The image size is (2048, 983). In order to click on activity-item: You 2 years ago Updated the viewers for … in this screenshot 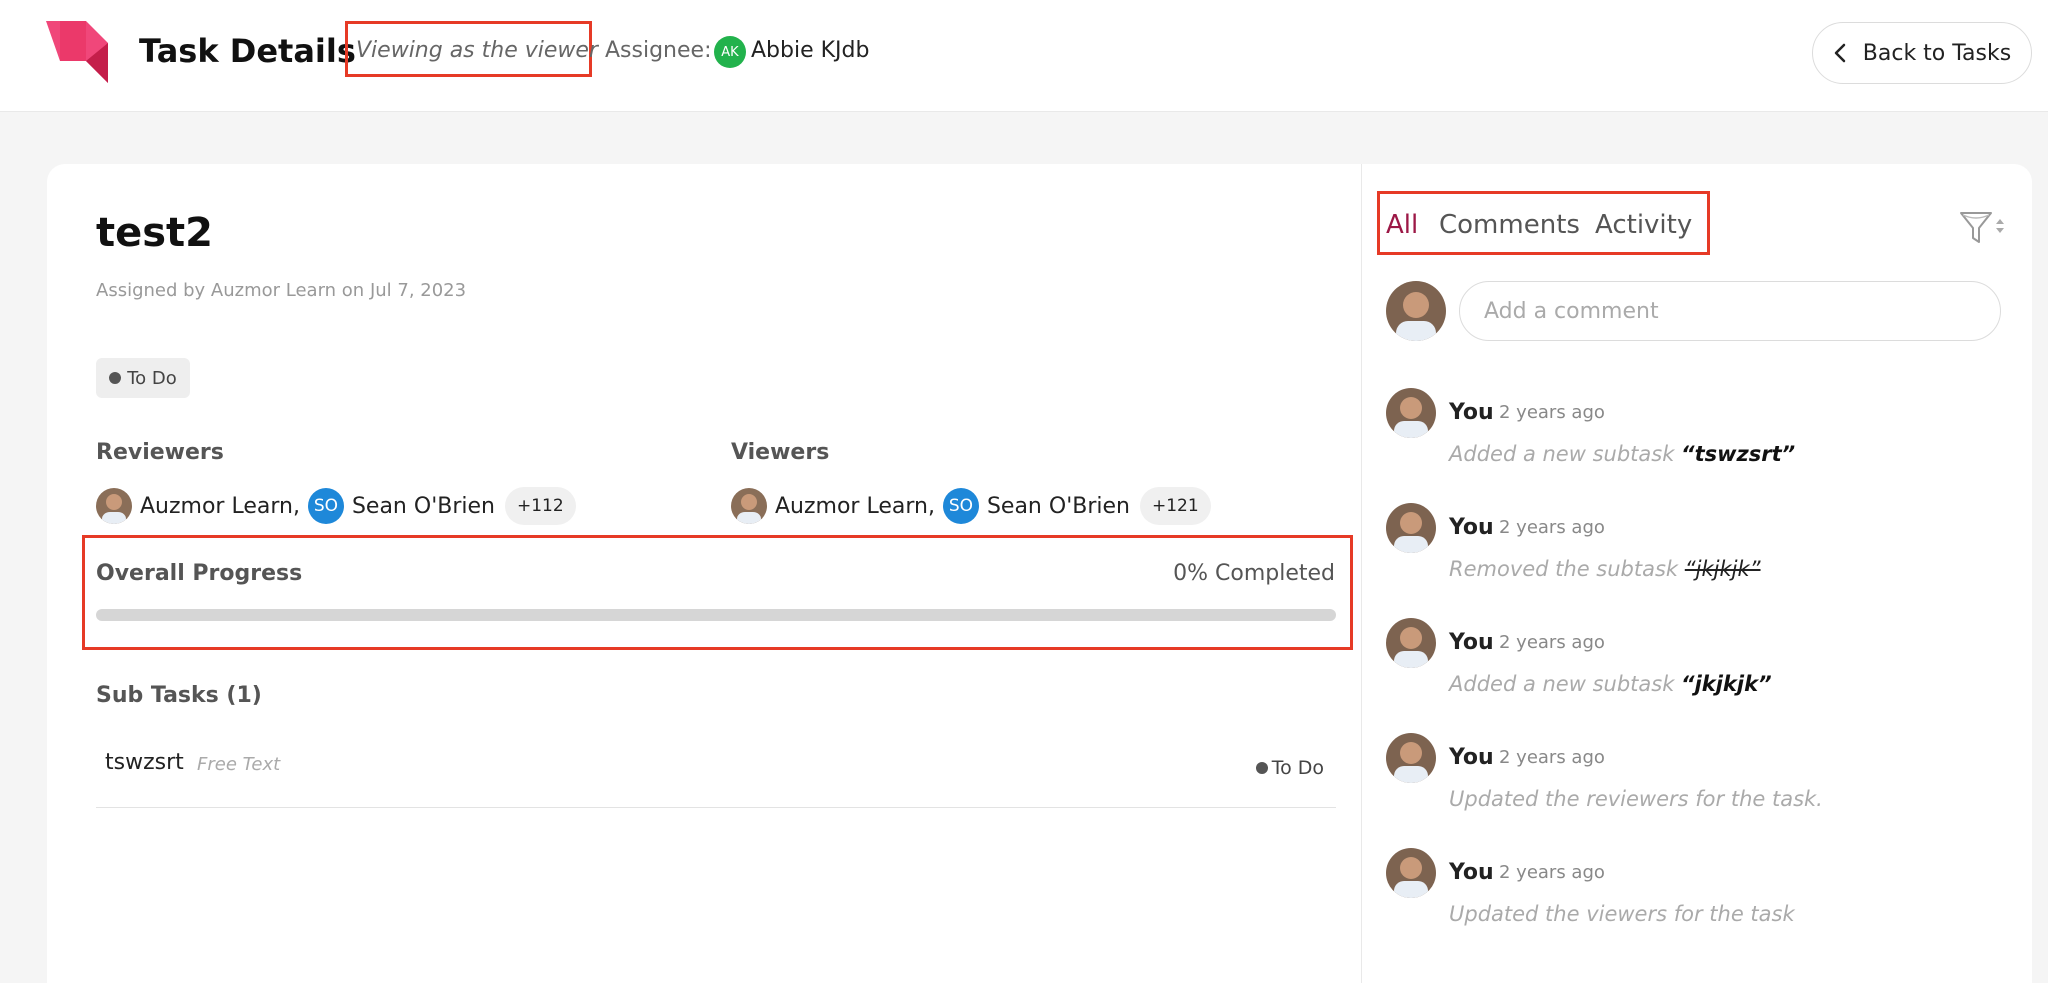, I will do `click(1696, 898)`.